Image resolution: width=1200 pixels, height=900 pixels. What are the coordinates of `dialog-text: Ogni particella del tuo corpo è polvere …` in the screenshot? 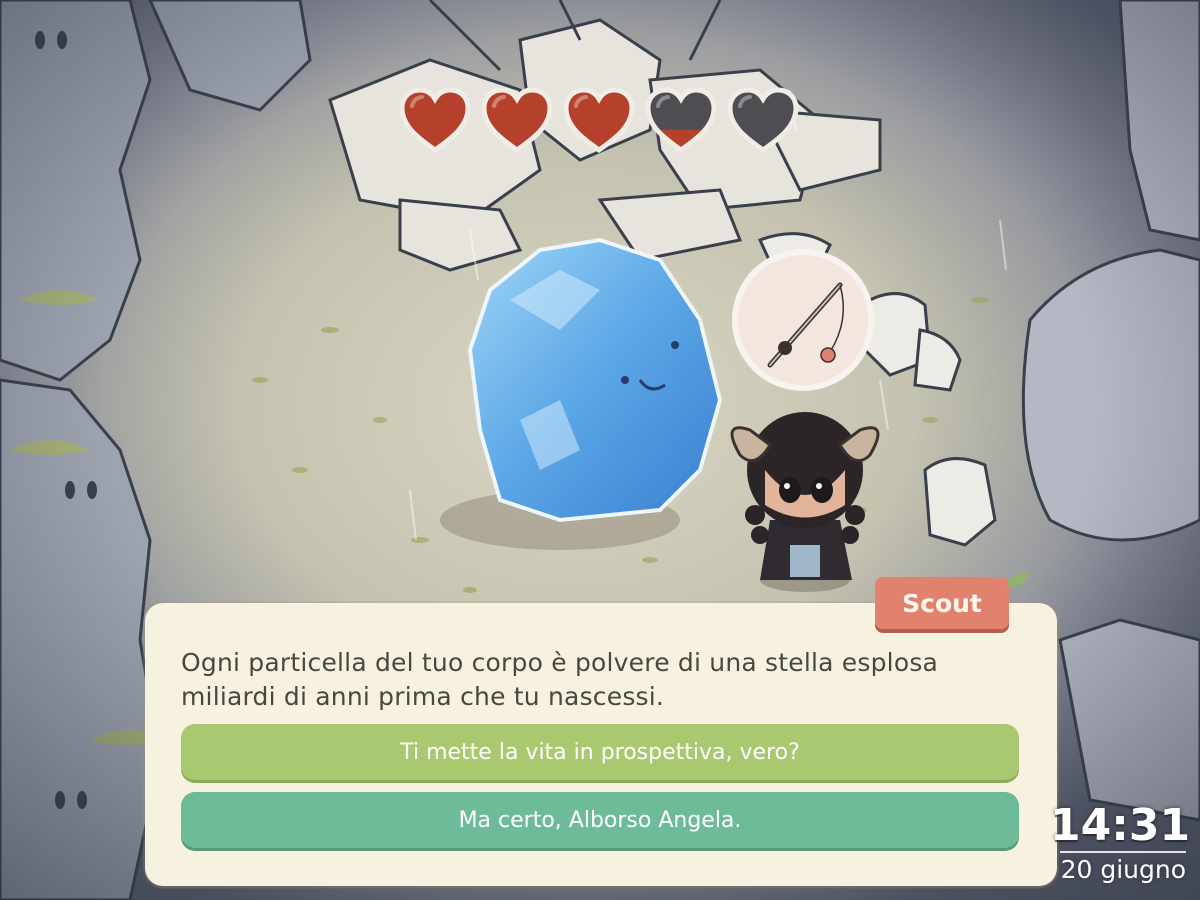 It's located at (560, 679).